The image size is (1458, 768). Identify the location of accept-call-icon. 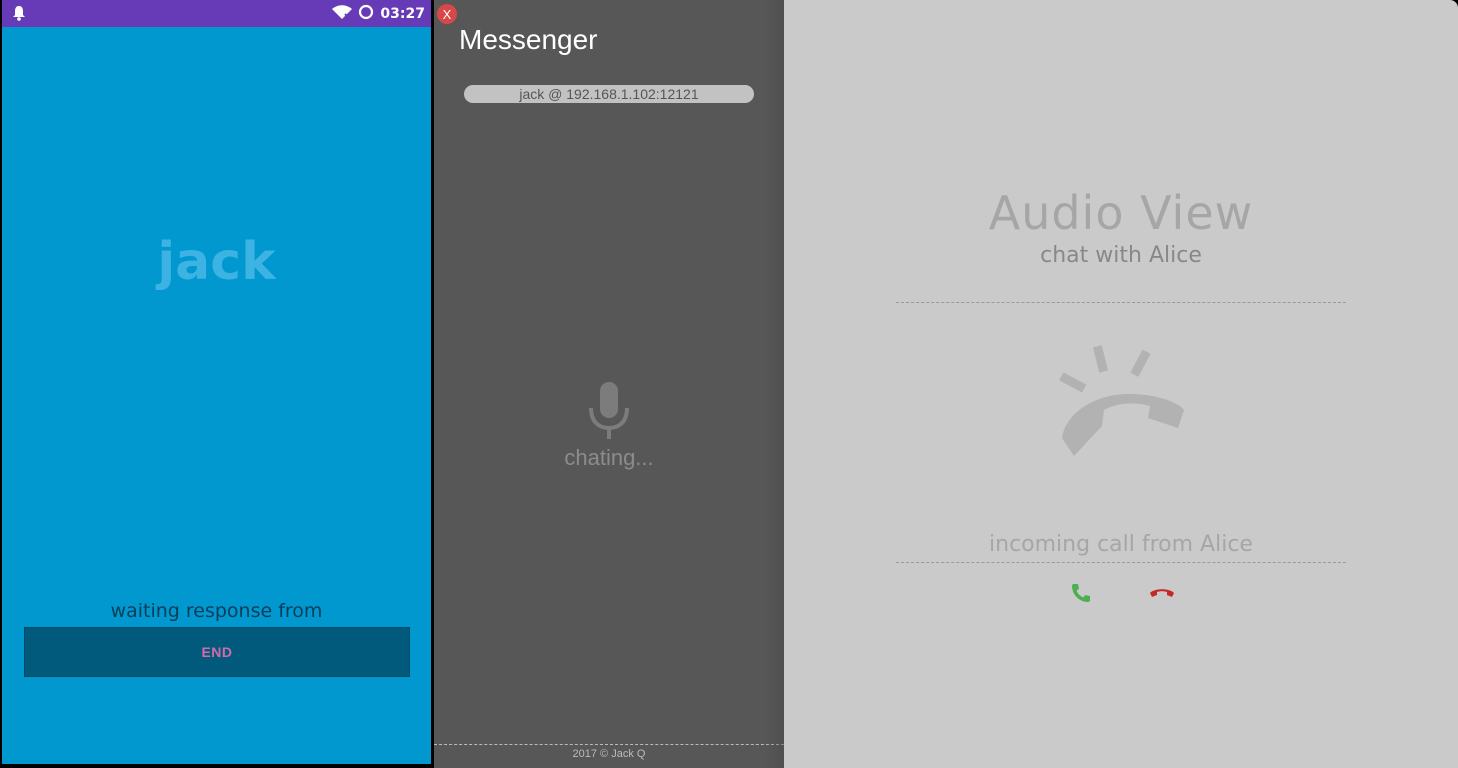
(1081, 595).